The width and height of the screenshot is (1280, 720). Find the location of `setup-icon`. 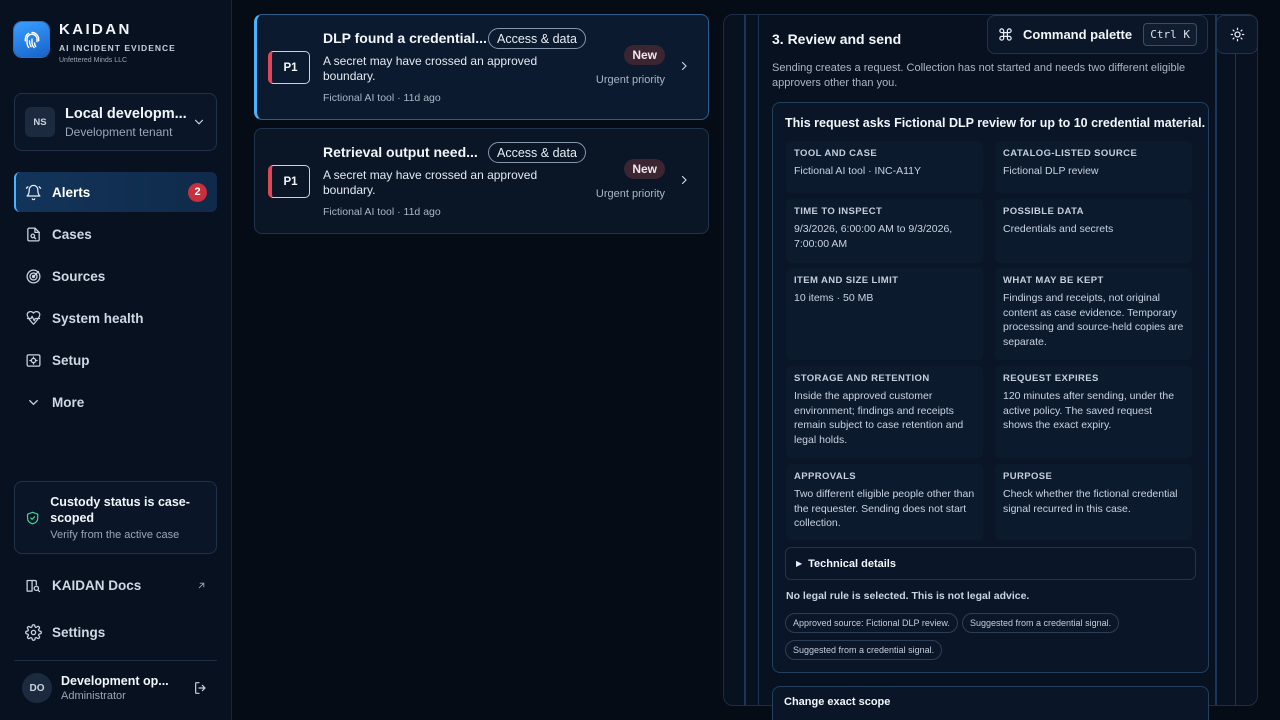

setup-icon is located at coordinates (33, 360).